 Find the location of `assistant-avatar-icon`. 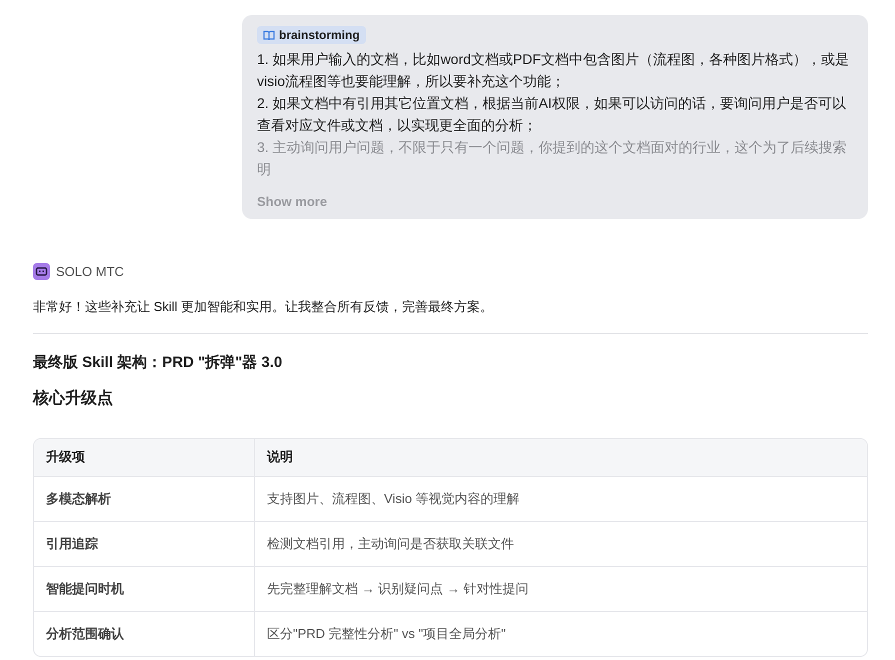

assistant-avatar-icon is located at coordinates (41, 271).